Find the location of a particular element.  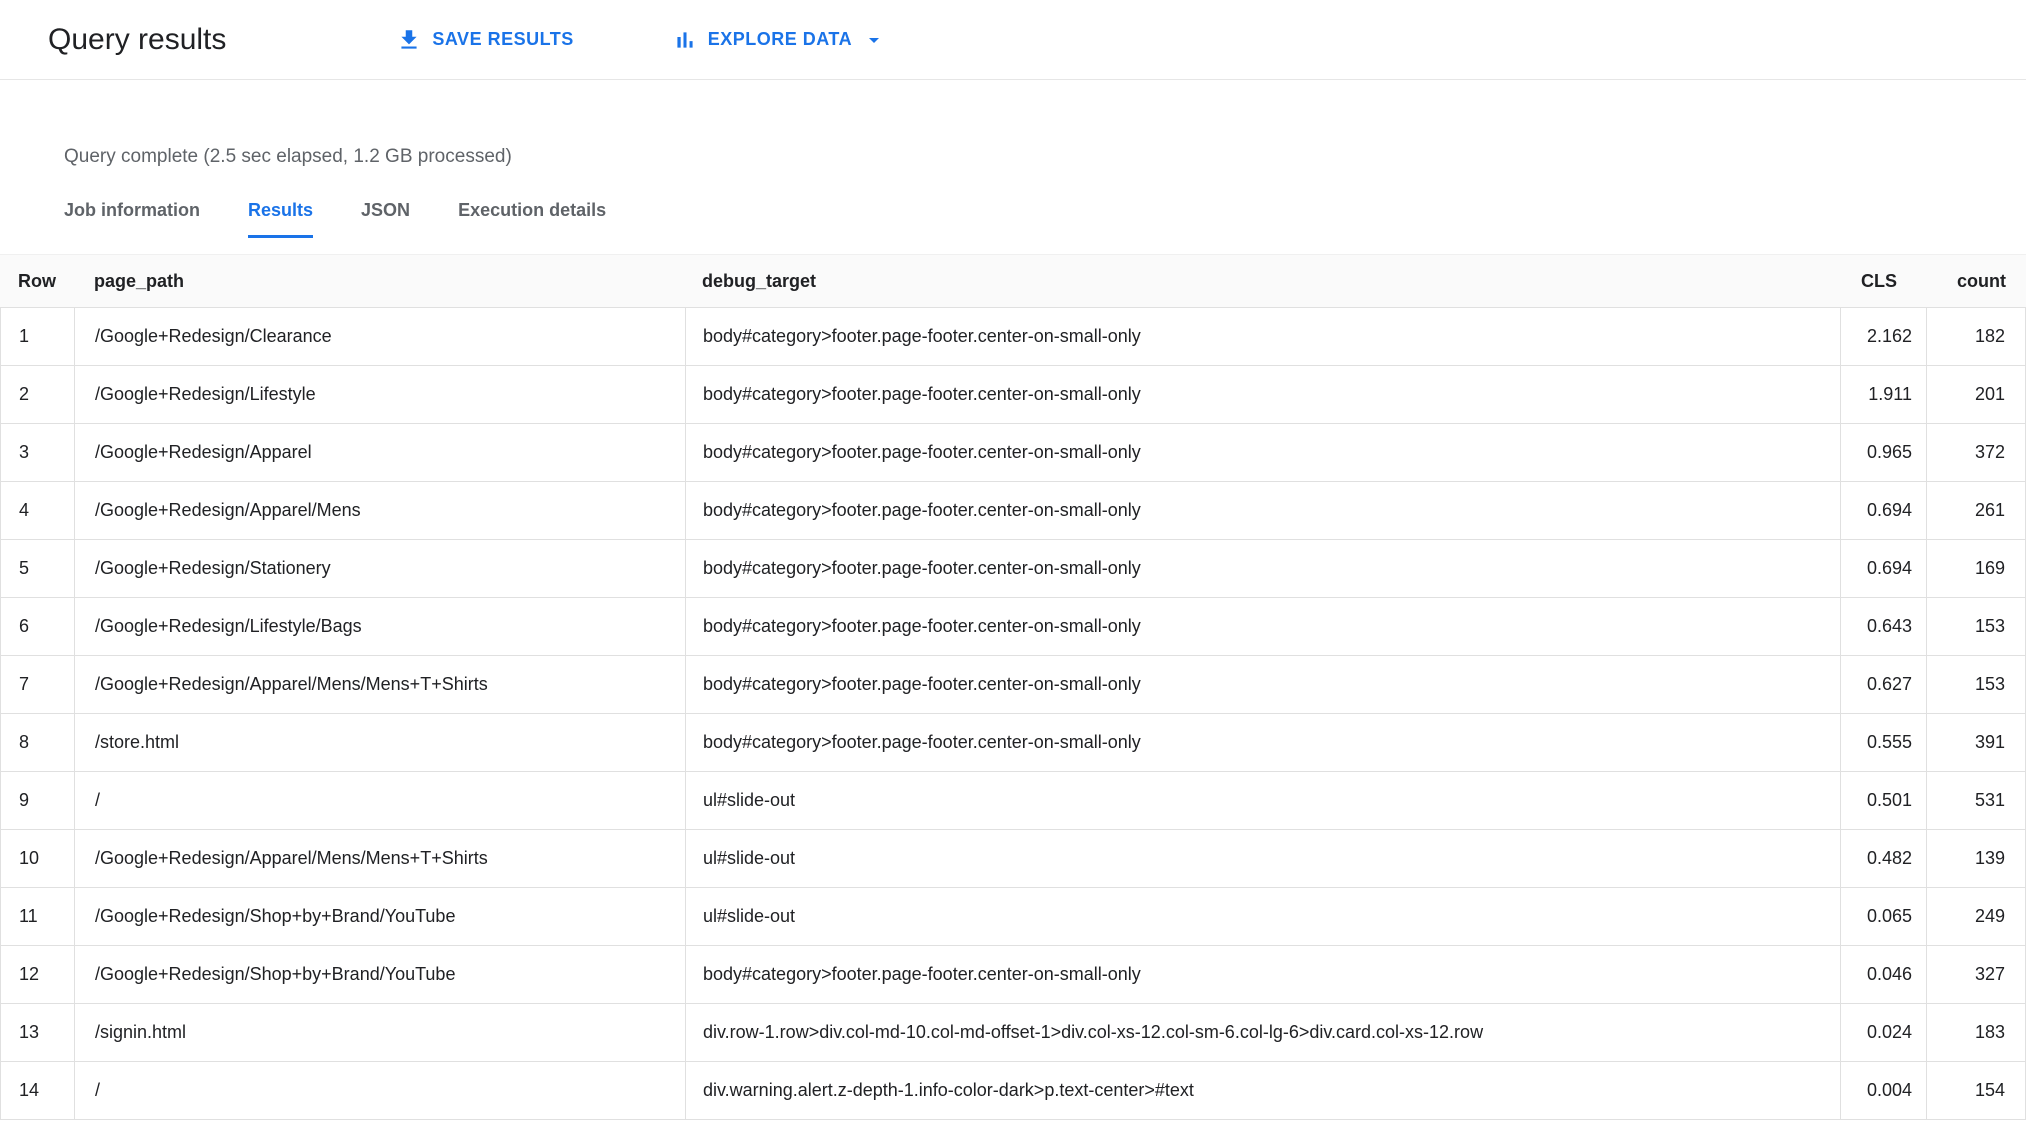

cell-page-path: /store.html is located at coordinates (380, 742).